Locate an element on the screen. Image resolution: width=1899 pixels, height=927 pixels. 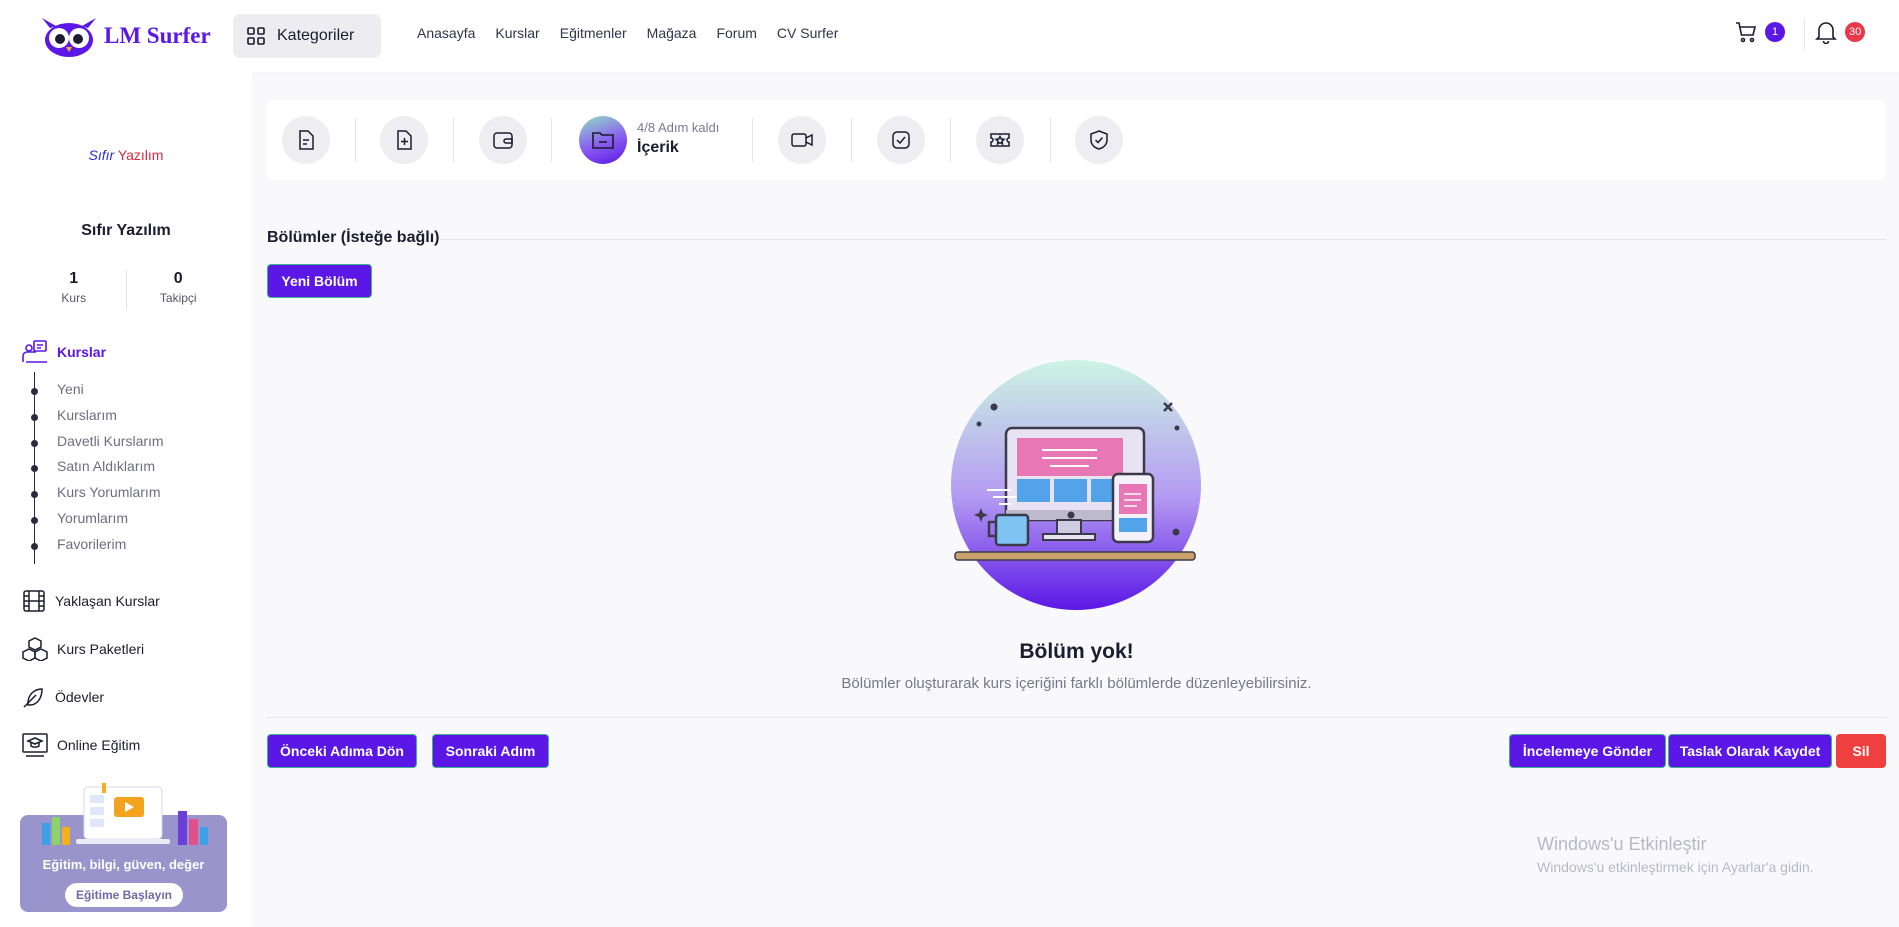
step-pricing is located at coordinates (503, 140).